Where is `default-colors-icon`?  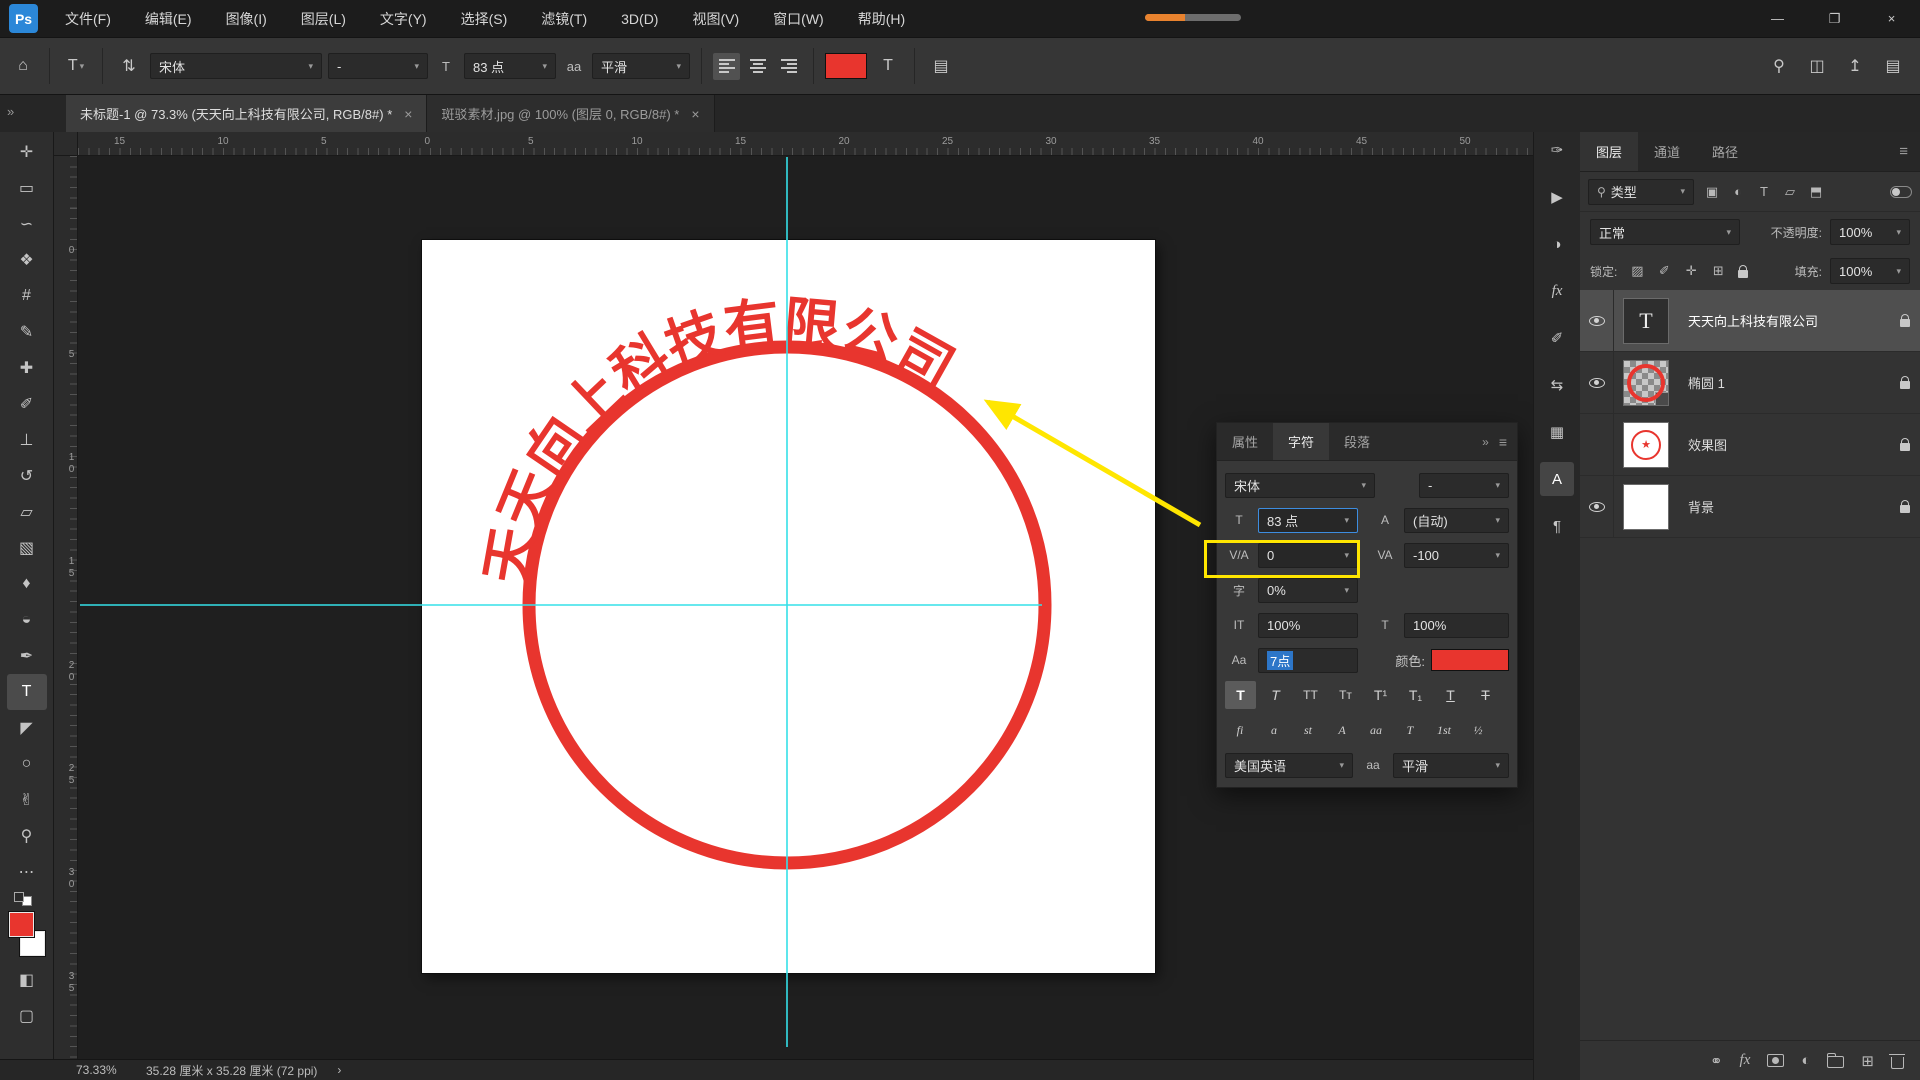 default-colors-icon is located at coordinates (22, 899).